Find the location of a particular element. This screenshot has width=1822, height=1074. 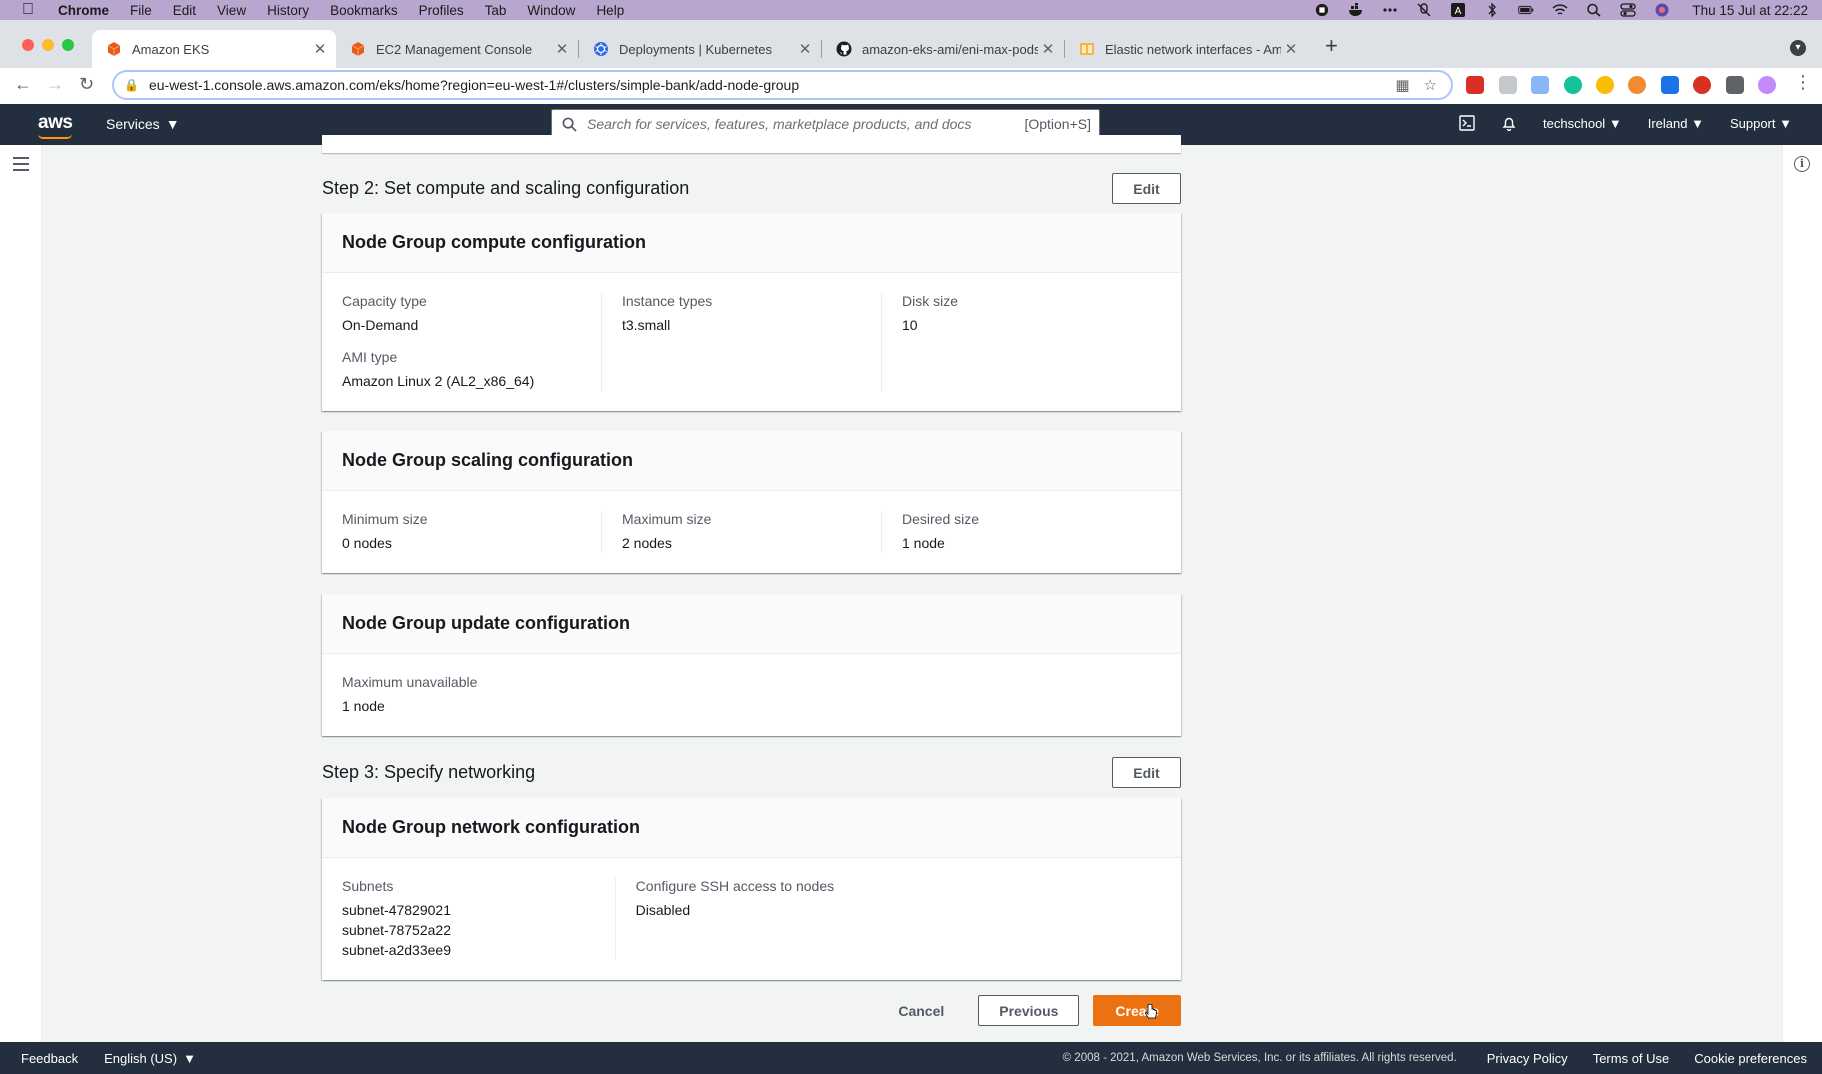

privacy-policy-link: Privacy Policy is located at coordinates (1527, 1058).